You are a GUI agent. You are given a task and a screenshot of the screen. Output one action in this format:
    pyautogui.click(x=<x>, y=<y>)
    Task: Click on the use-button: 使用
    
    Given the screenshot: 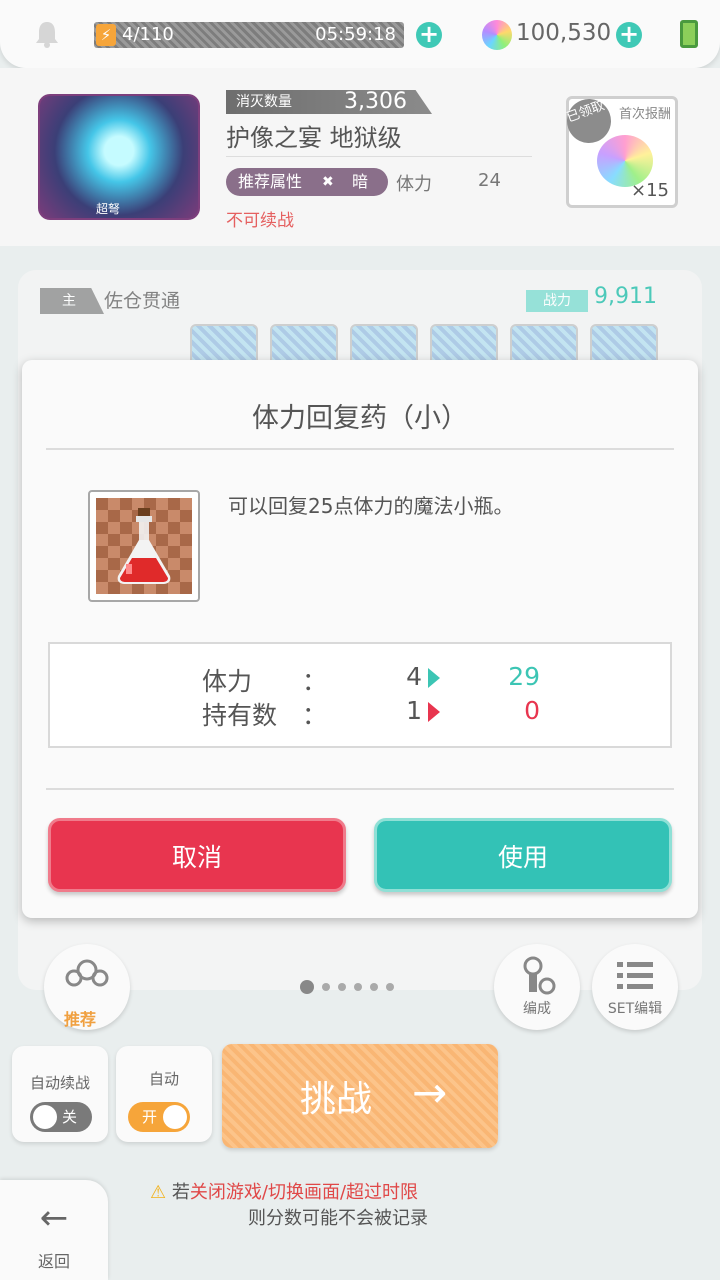 What is the action you would take?
    pyautogui.click(x=523, y=855)
    